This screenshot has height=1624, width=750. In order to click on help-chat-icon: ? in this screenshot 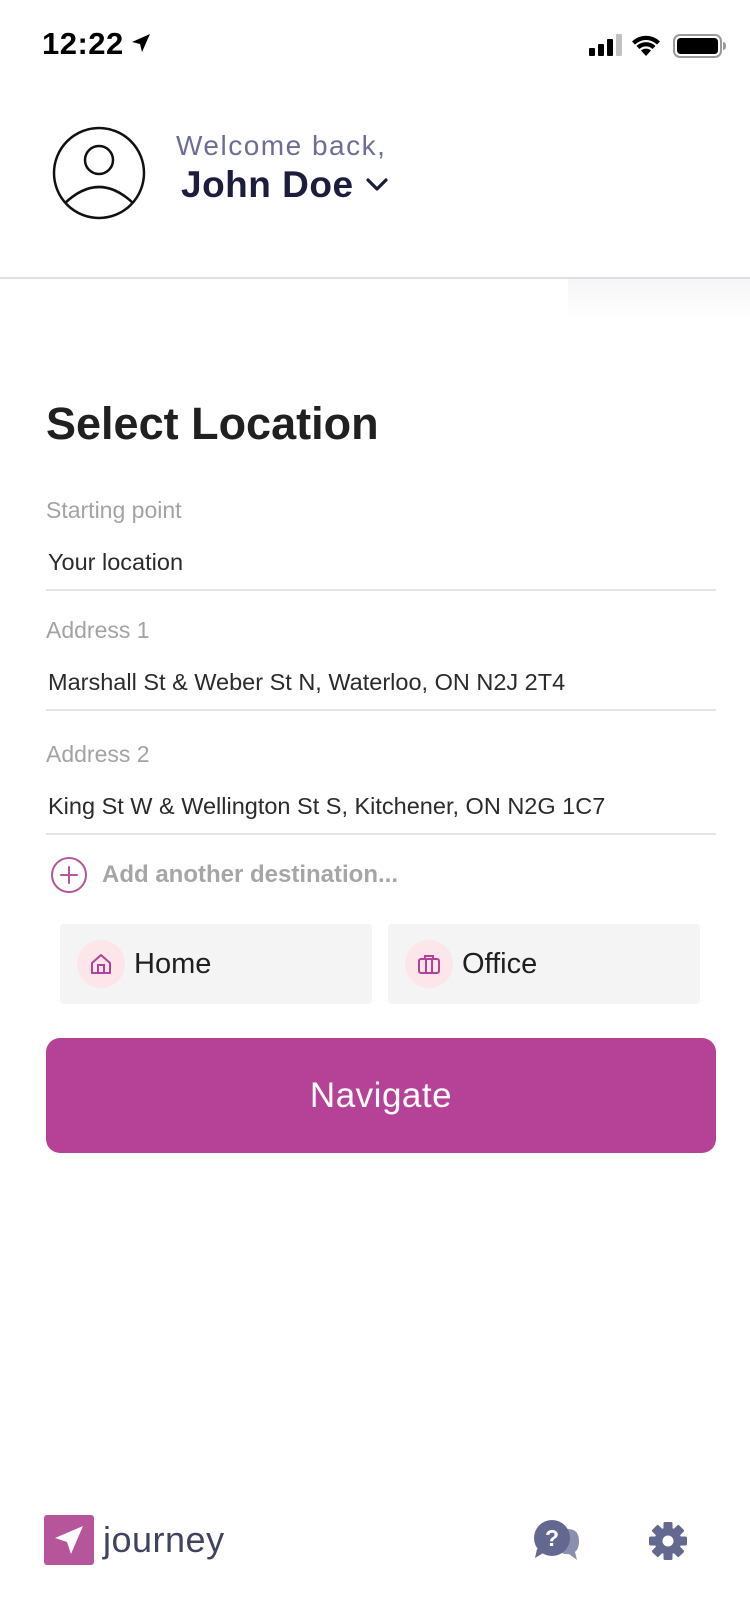, I will do `click(556, 1541)`.